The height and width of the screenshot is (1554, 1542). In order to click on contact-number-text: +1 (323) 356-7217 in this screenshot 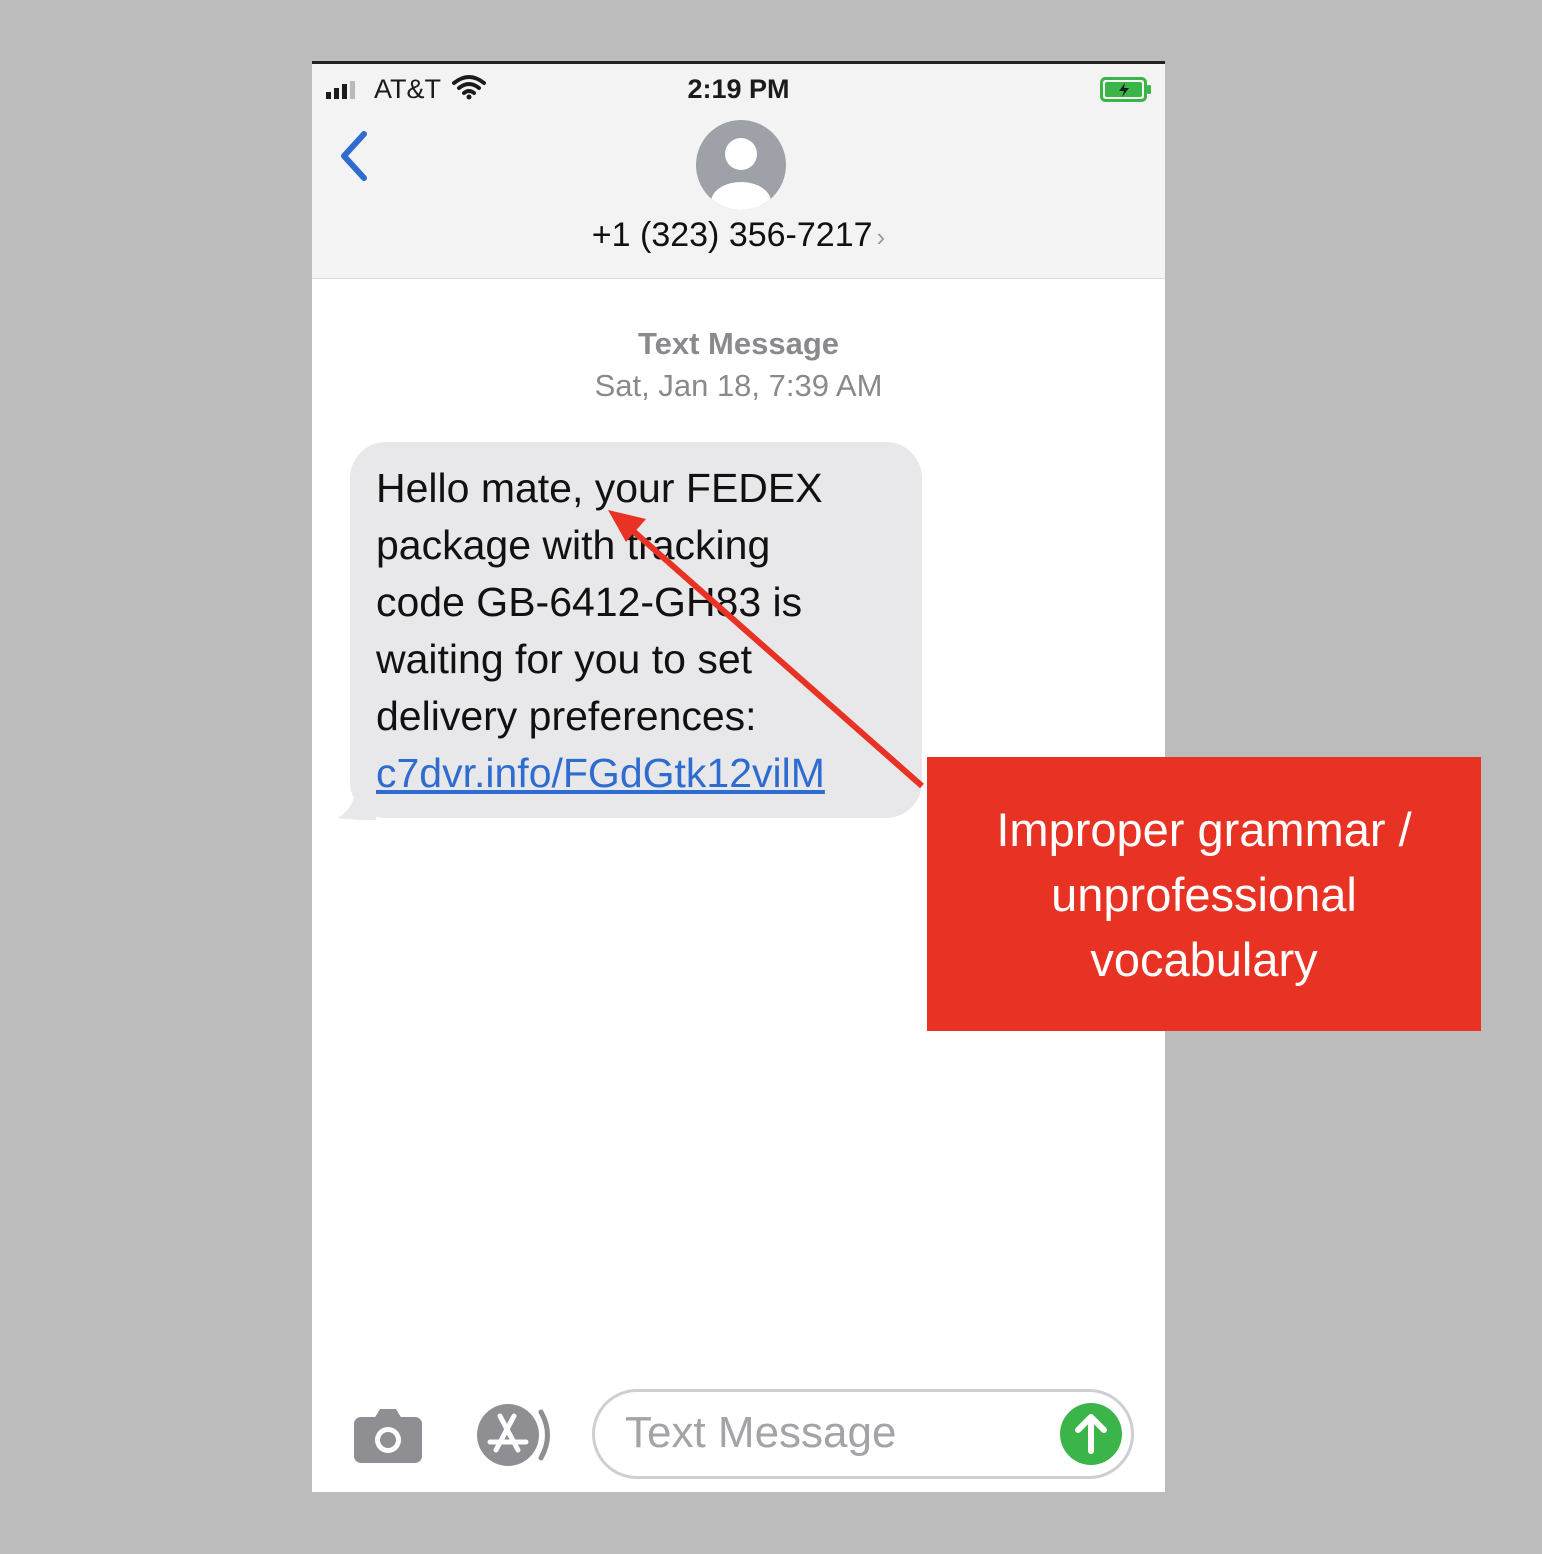, I will do `click(732, 235)`.